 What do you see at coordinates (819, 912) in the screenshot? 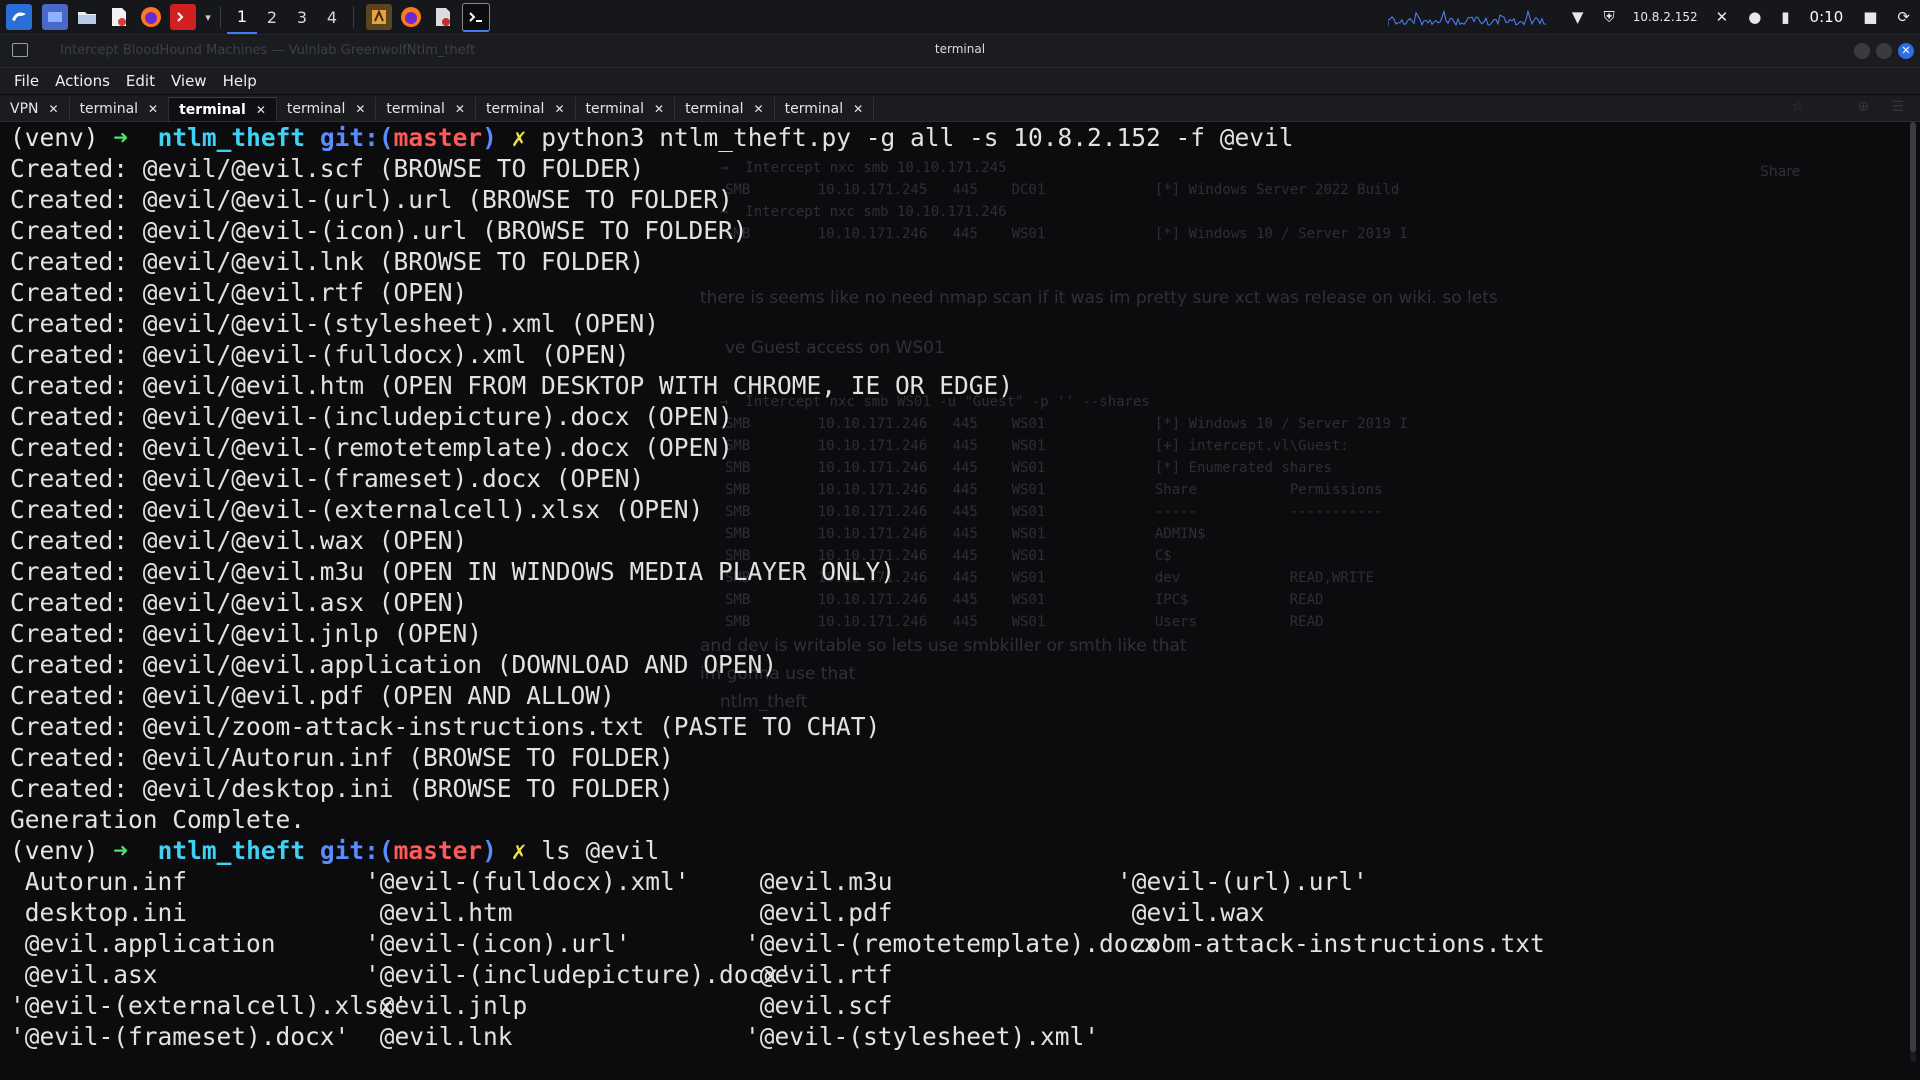
I see `ls-file-entry: @evil.pdf` at bounding box center [819, 912].